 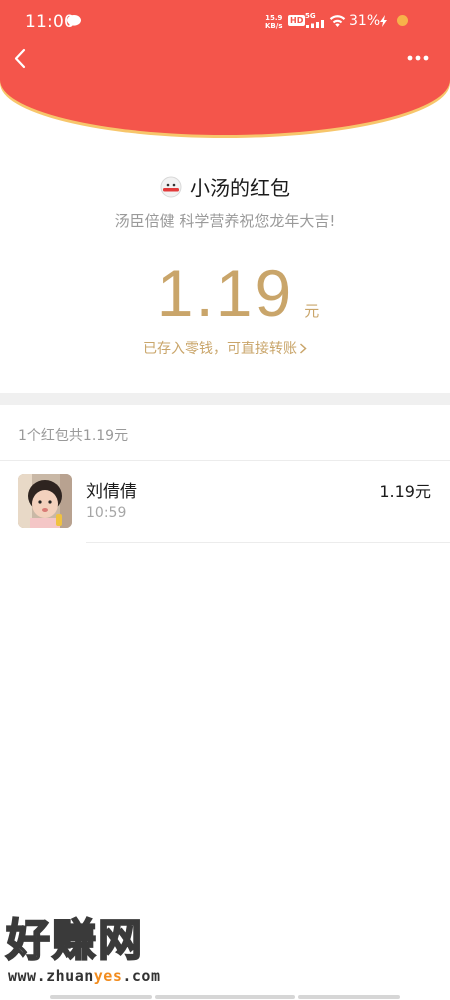 I want to click on amount-value: 1.19, so click(x=225, y=293).